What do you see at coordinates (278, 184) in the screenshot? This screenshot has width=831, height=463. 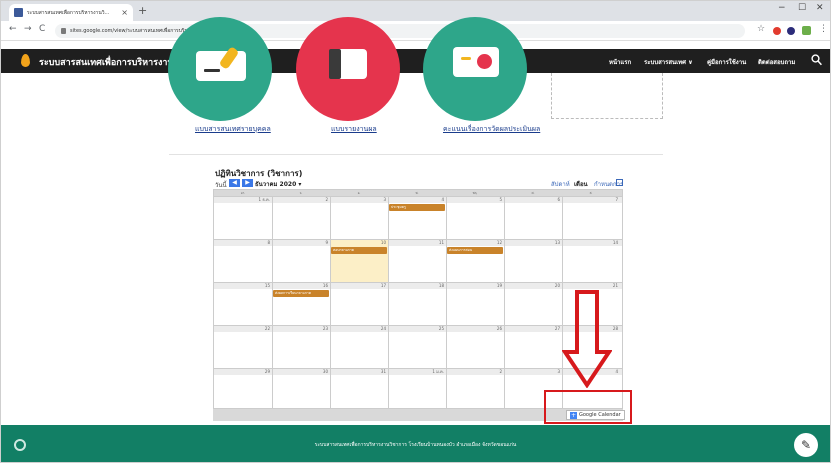 I see `month-selector: ธันวาคม 2020 ▾` at bounding box center [278, 184].